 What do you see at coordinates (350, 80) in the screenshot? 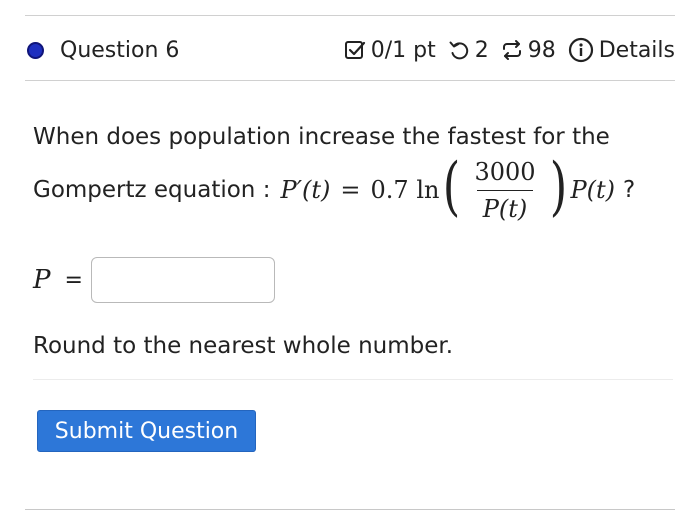
I see `header-divider` at bounding box center [350, 80].